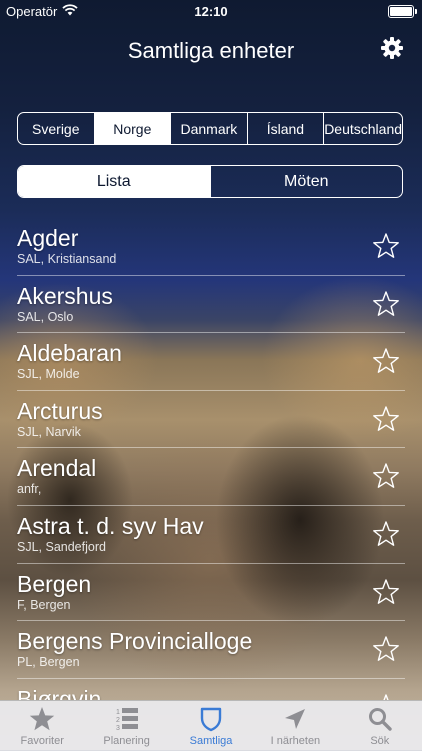  Describe the element at coordinates (211, 305) in the screenshot. I see `list-item: Akershus SAL, Oslo` at that location.